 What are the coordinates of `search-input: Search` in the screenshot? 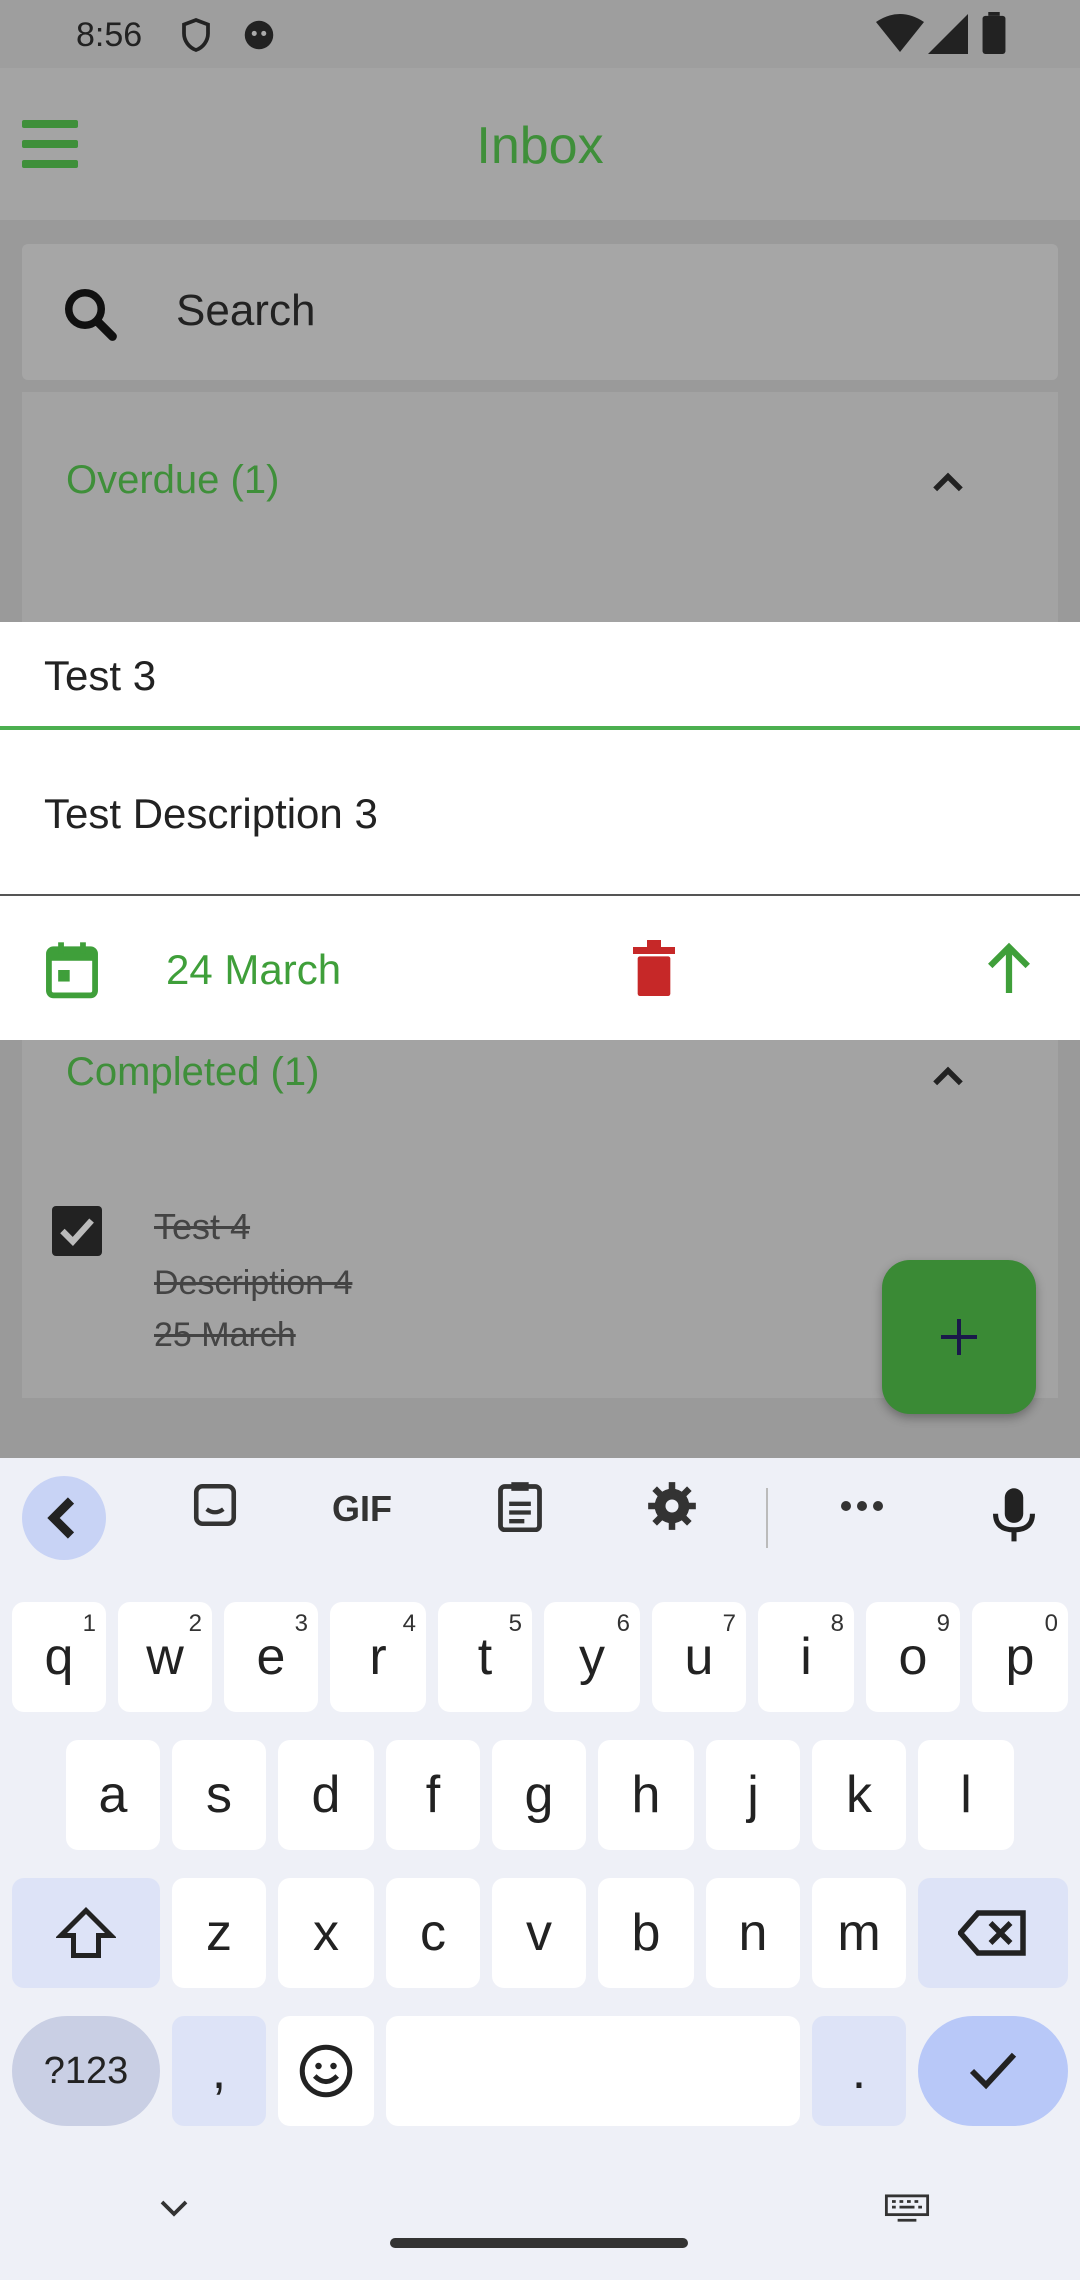 It's located at (245, 311).